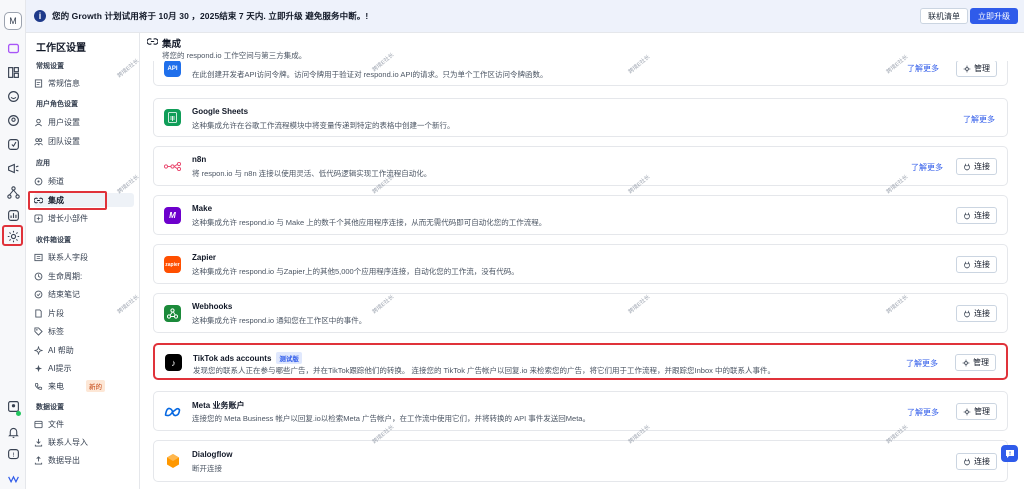 Image resolution: width=1024 pixels, height=489 pixels. What do you see at coordinates (64, 460) in the screenshot?
I see `sidebar-item-label: 数据导出` at bounding box center [64, 460].